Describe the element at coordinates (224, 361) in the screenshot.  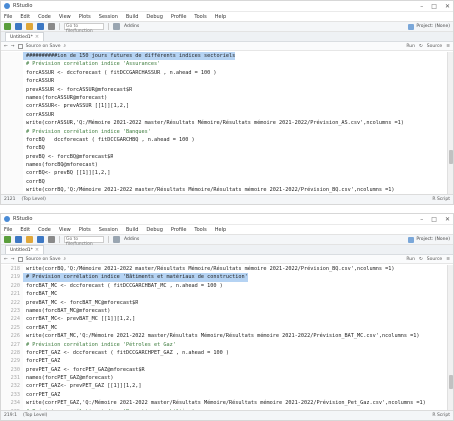
I see `code-line: 229 forcPET_GAZ` at that location.